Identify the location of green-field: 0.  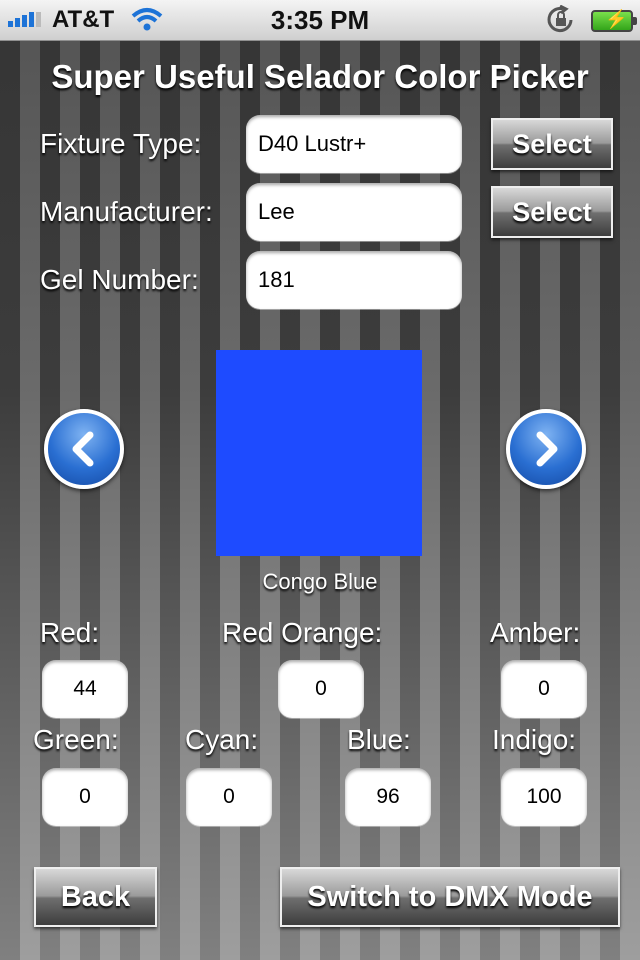
(85, 797).